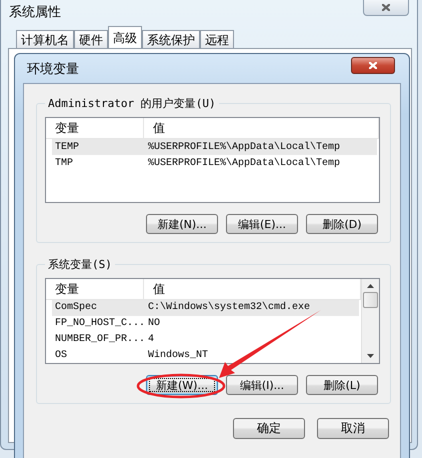 The image size is (422, 458). I want to click on variable-list: 变量 值 ComSpec C:\Windows\system32\cmd.exe FP_NO_HOST_C... NO NUMBER_OF_PR... 4 OS Windows_NT, so click(212, 321).